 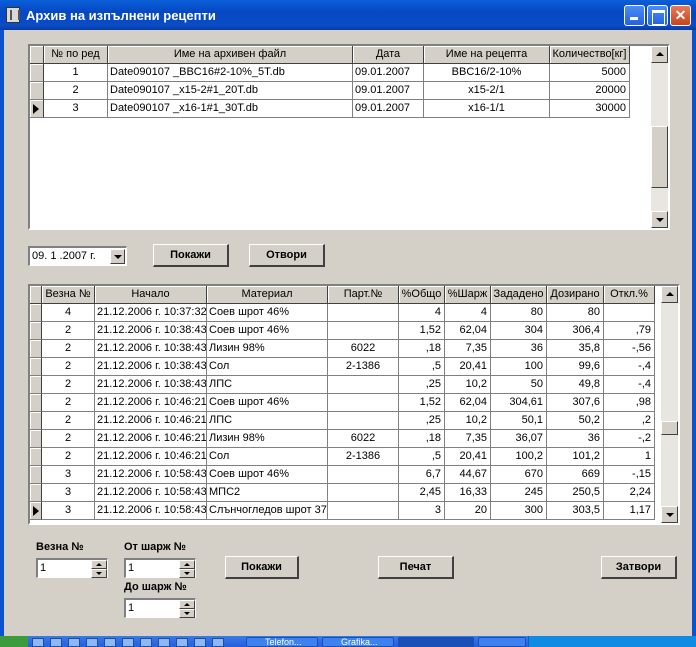 What do you see at coordinates (629, 457) in the screenshot?
I see `cell-deviation: 1` at bounding box center [629, 457].